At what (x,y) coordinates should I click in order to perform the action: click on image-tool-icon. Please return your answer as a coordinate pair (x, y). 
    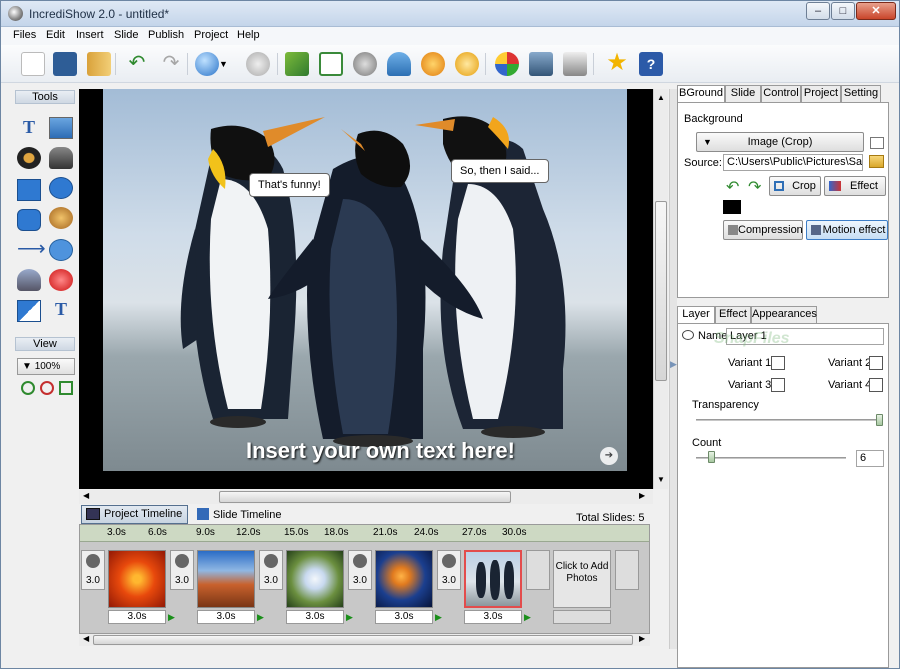
    Looking at the image, I should click on (61, 128).